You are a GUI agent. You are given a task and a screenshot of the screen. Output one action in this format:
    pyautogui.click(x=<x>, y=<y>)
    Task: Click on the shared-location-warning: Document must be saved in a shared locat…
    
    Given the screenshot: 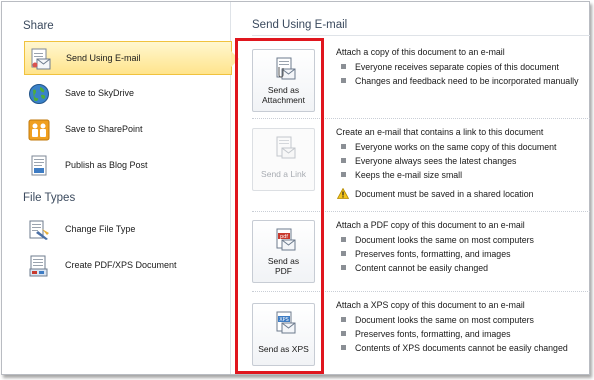 What is the action you would take?
    pyautogui.click(x=463, y=194)
    